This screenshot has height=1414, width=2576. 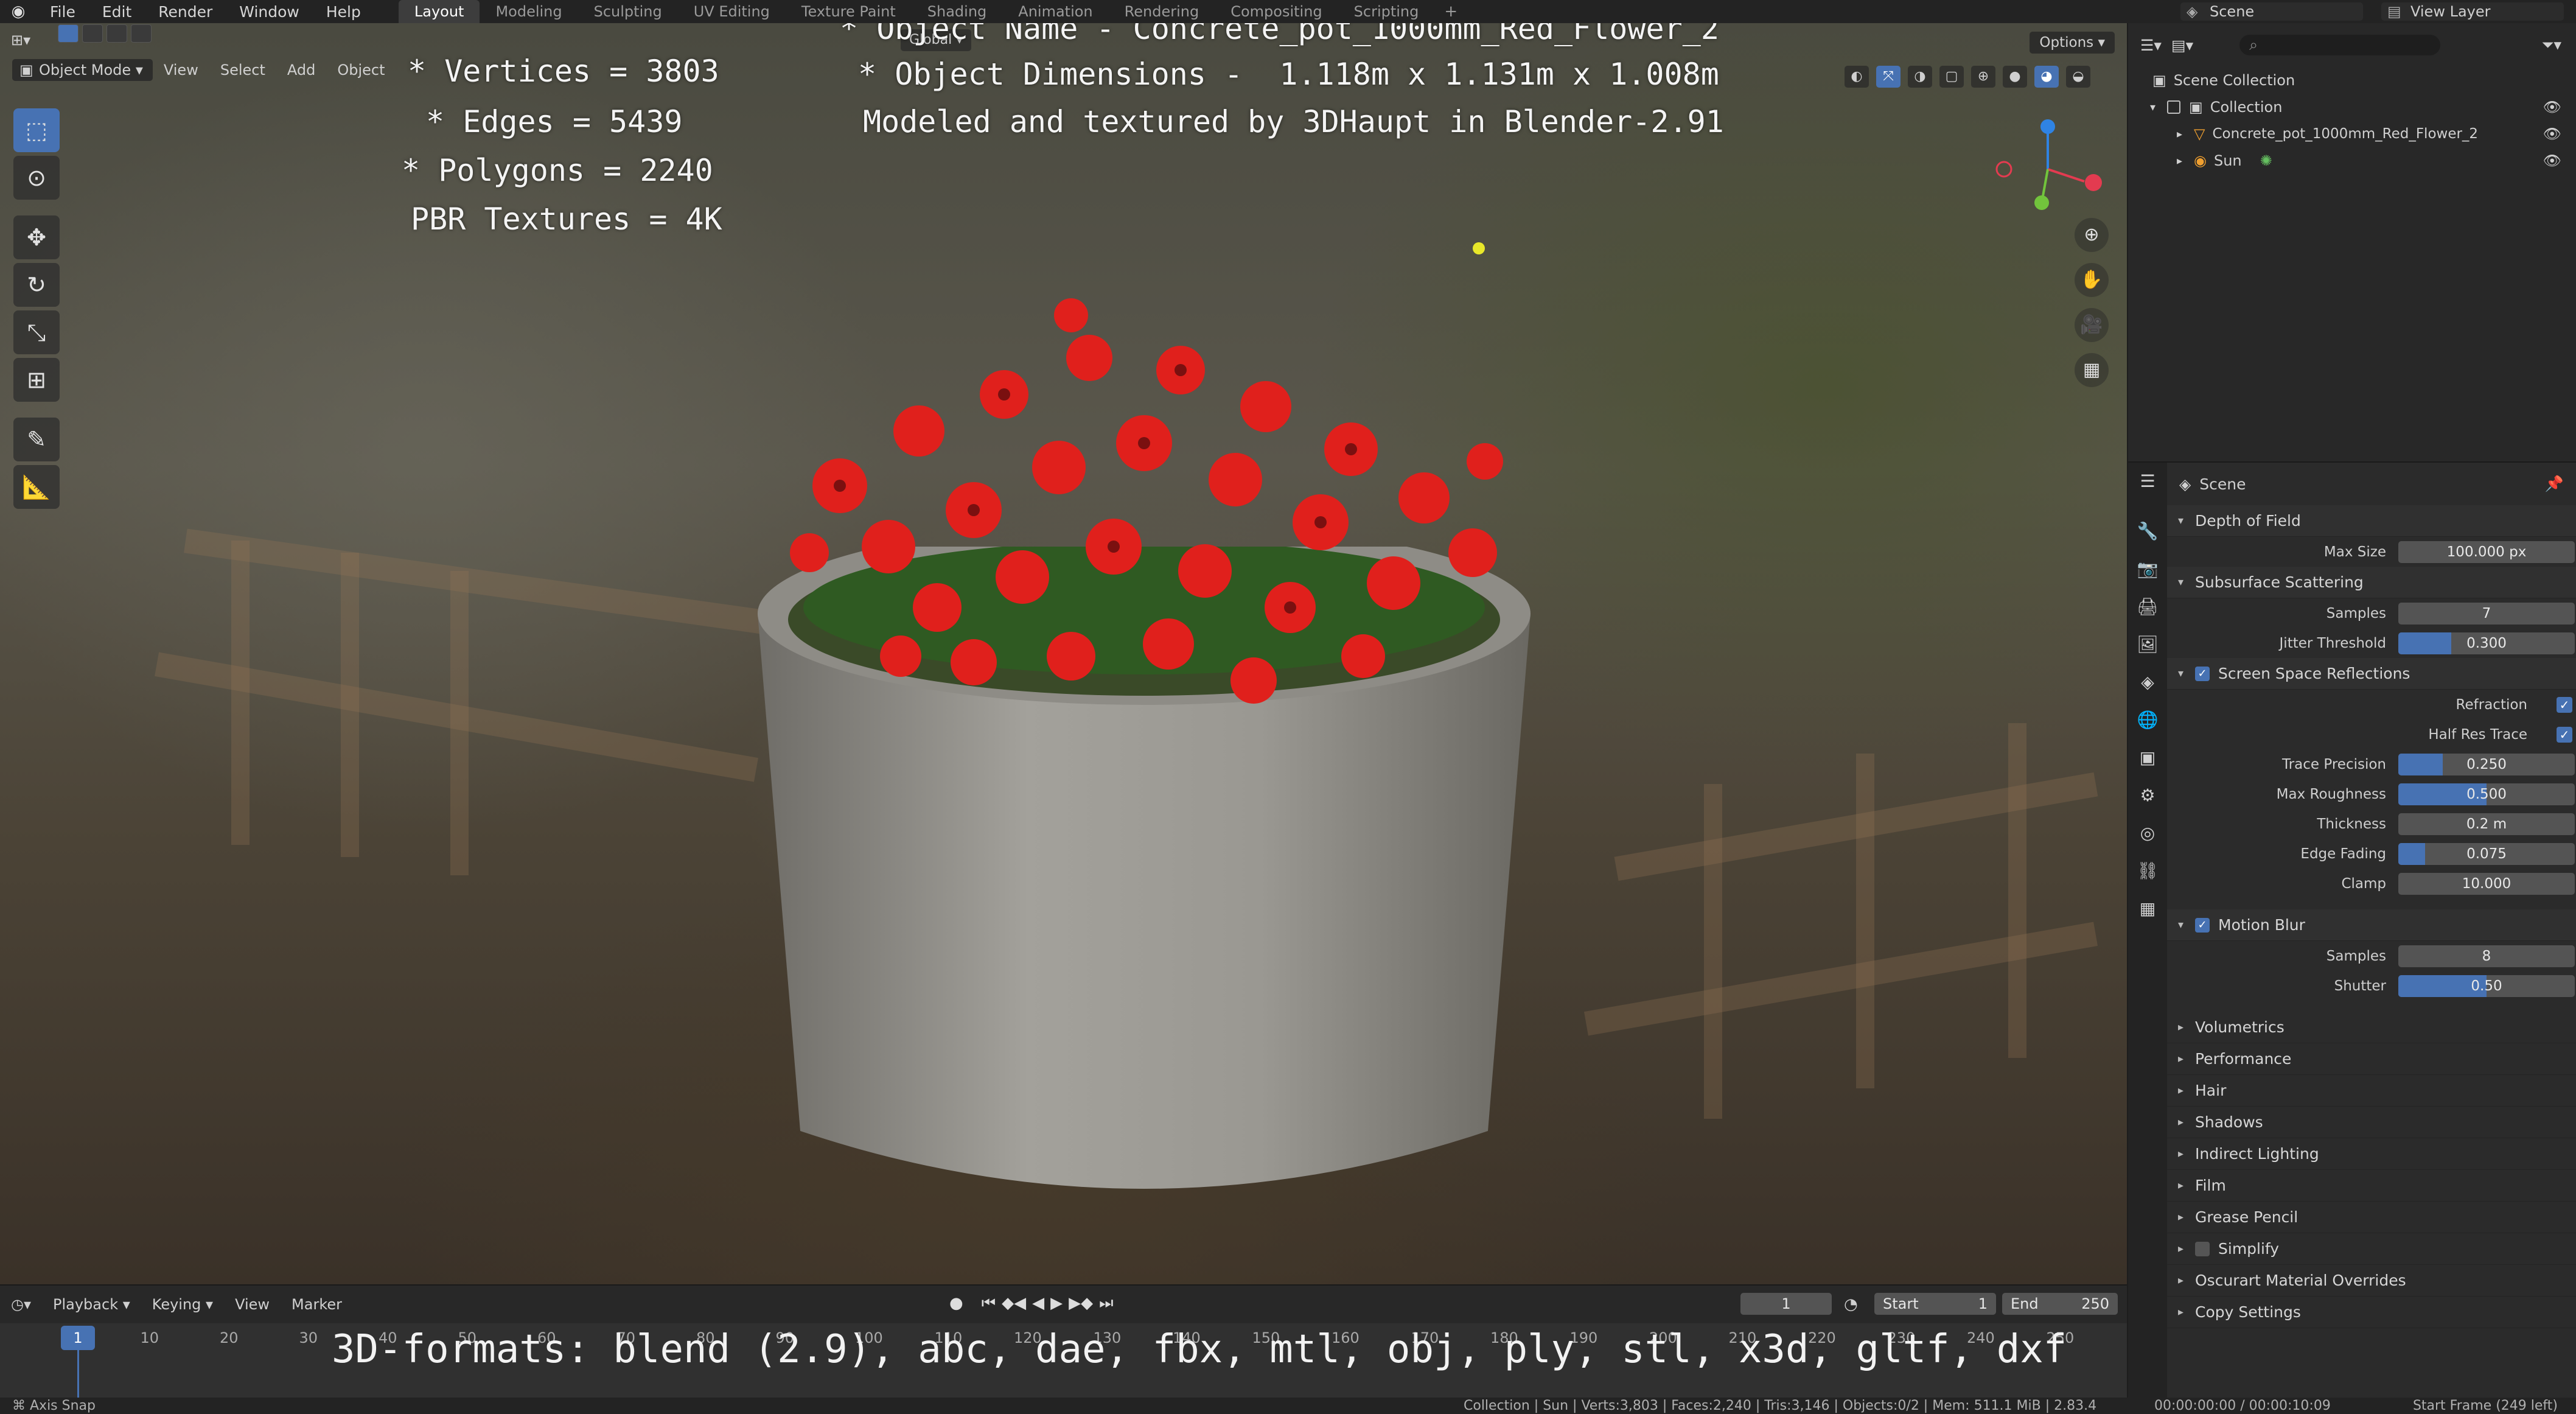 I want to click on blender-logo-icon: ◉, so click(x=18, y=11).